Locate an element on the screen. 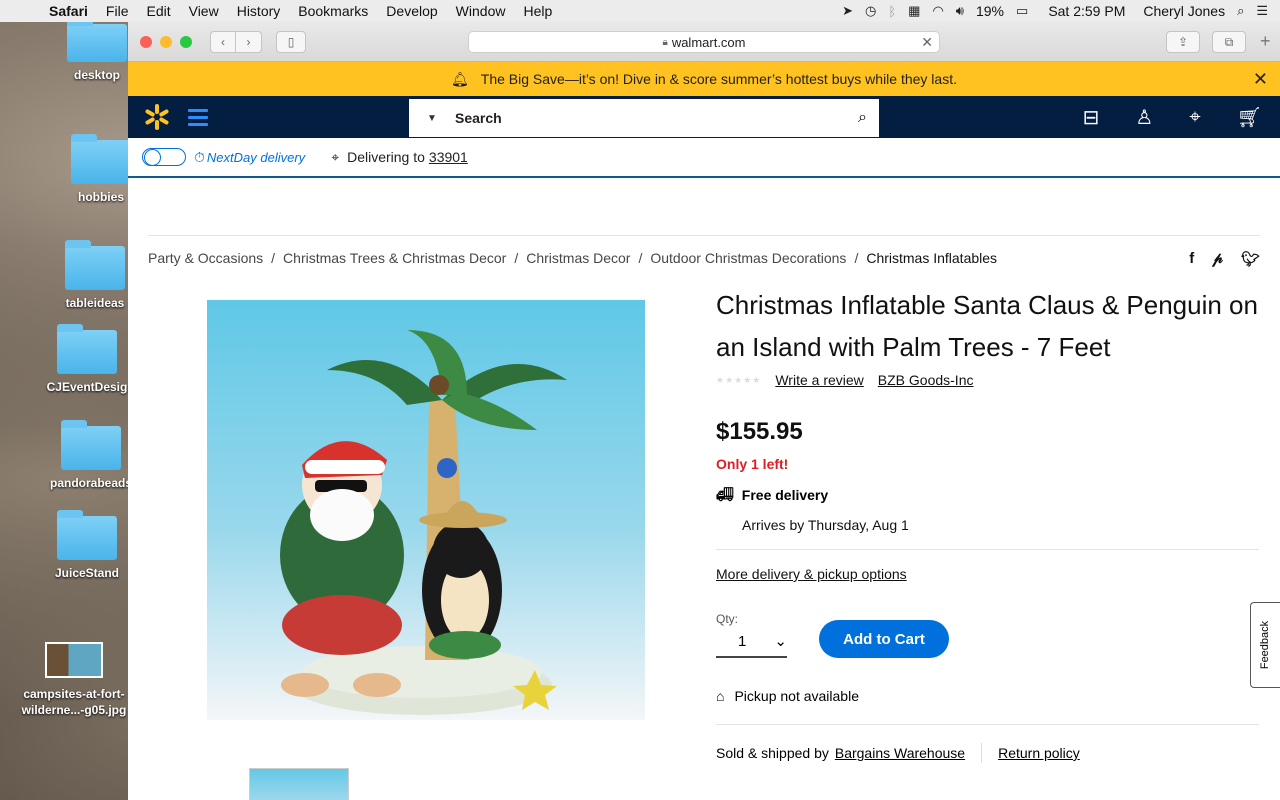 This screenshot has width=1280, height=800. pickup-status: Pickup not available is located at coordinates (796, 696).